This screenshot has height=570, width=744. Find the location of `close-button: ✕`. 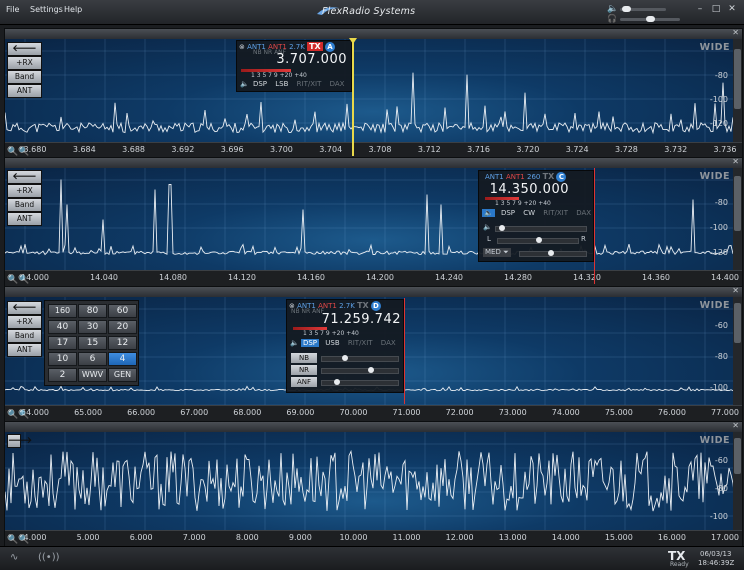

close-button: ✕ is located at coordinates (732, 9).